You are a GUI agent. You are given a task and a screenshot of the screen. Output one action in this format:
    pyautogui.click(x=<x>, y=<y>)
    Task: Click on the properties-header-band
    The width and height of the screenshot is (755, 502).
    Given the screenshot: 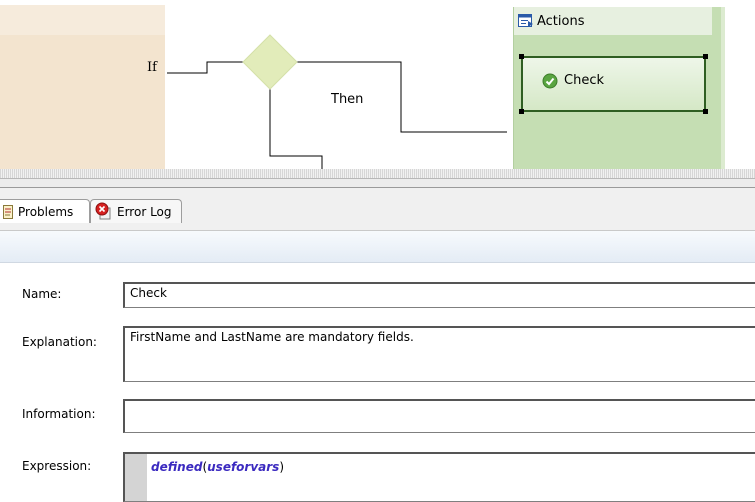 What is the action you would take?
    pyautogui.click(x=377, y=247)
    